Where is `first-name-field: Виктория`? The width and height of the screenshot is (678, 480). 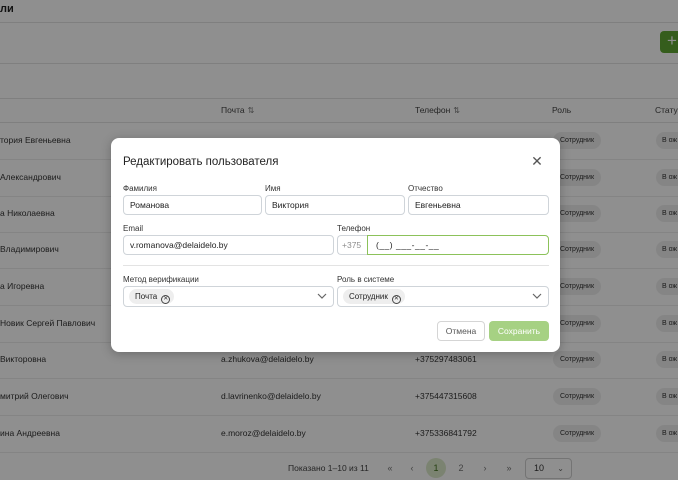 first-name-field: Виктория is located at coordinates (335, 205).